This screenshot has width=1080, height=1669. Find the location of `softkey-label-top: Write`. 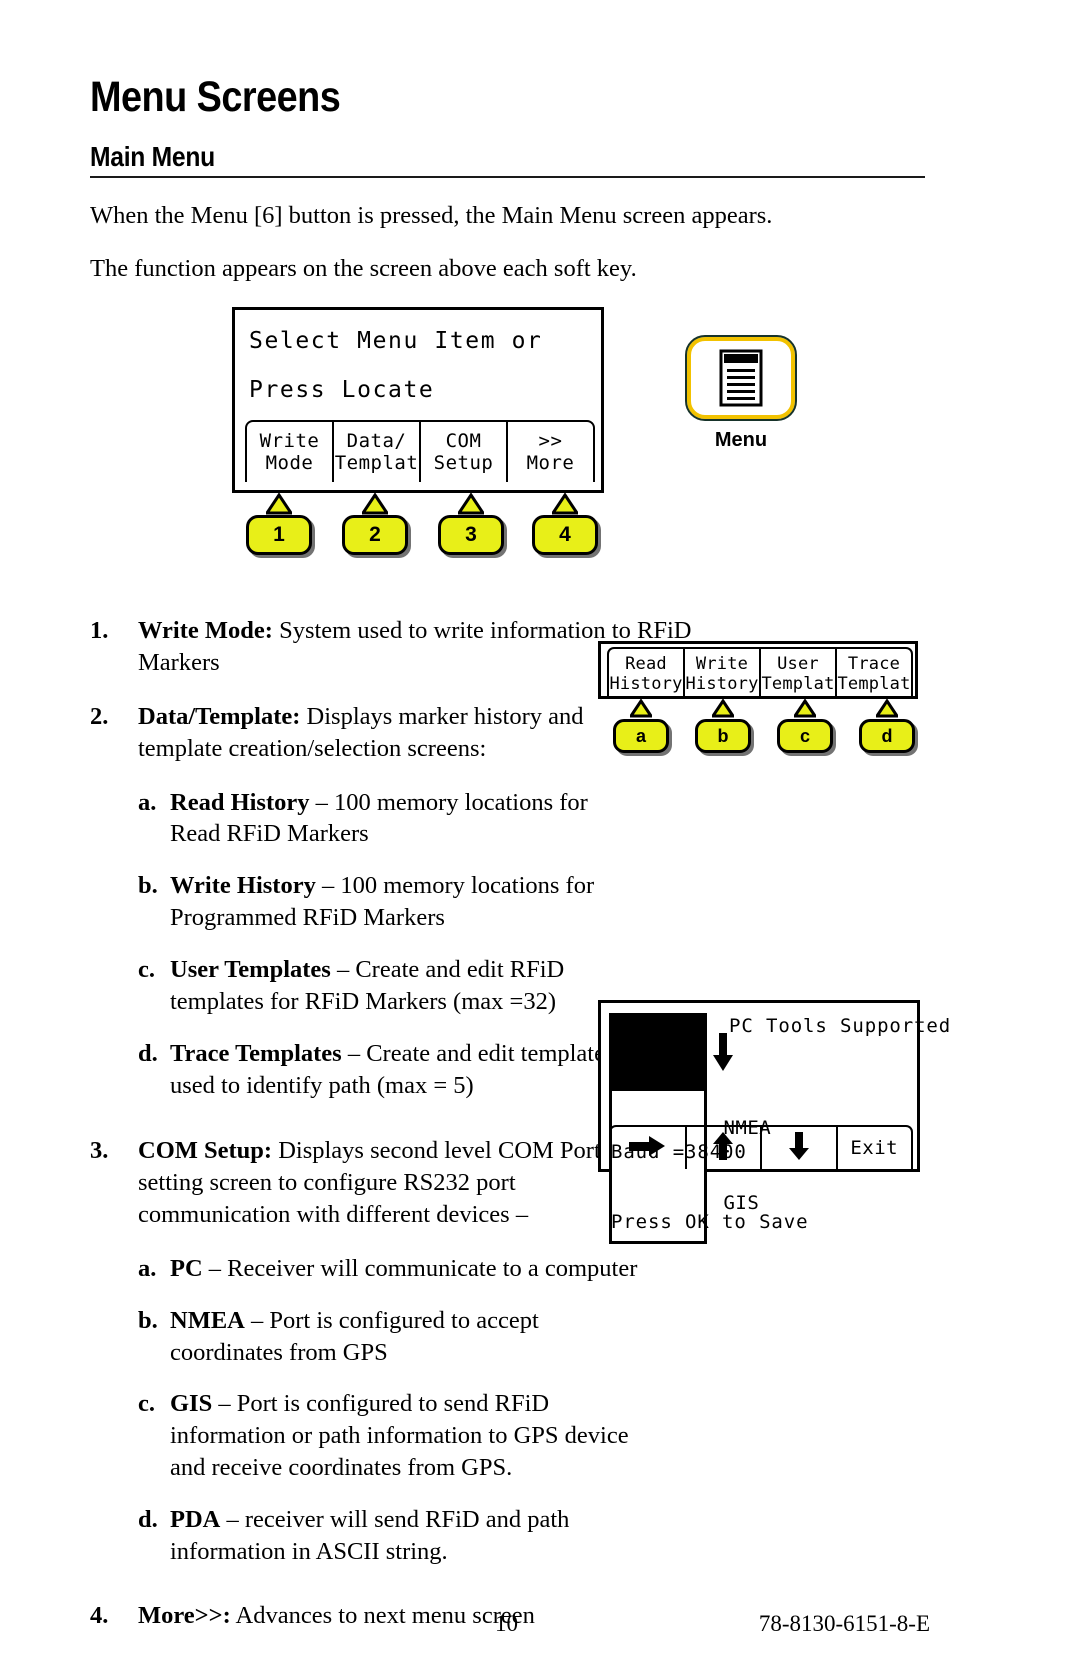

softkey-label-top: Write is located at coordinates (289, 440).